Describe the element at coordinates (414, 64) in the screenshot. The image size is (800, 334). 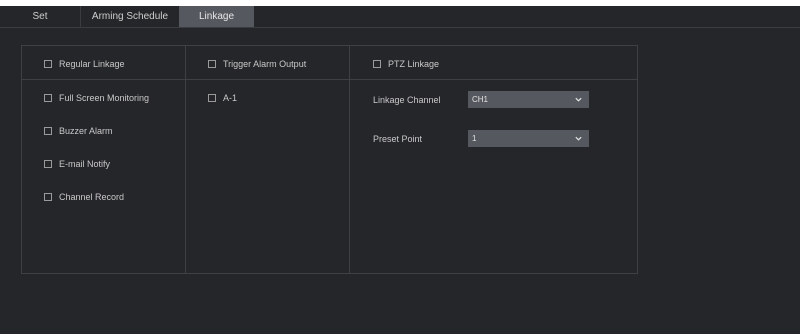
I see `ptz-linkage-label: PTZ Linkage` at that location.